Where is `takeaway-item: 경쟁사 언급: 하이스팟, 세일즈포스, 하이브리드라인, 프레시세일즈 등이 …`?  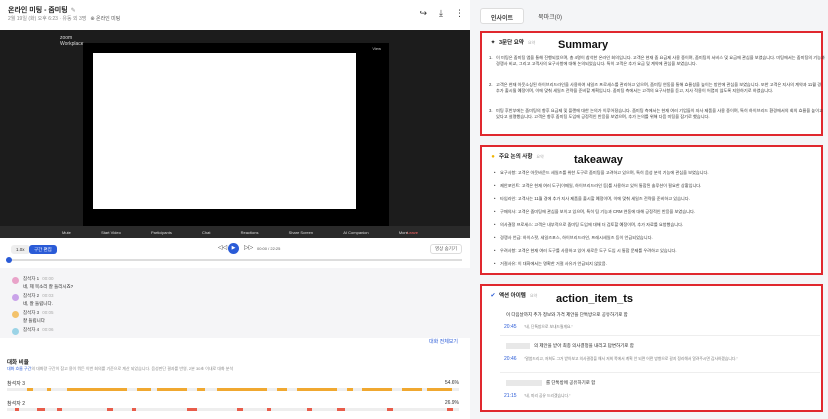
takeaway-item: 경쟁사 언급: 하이스팟, 세일즈포스, 하이브리드라인, 프레시세일즈 등이 … is located at coordinates (657, 238).